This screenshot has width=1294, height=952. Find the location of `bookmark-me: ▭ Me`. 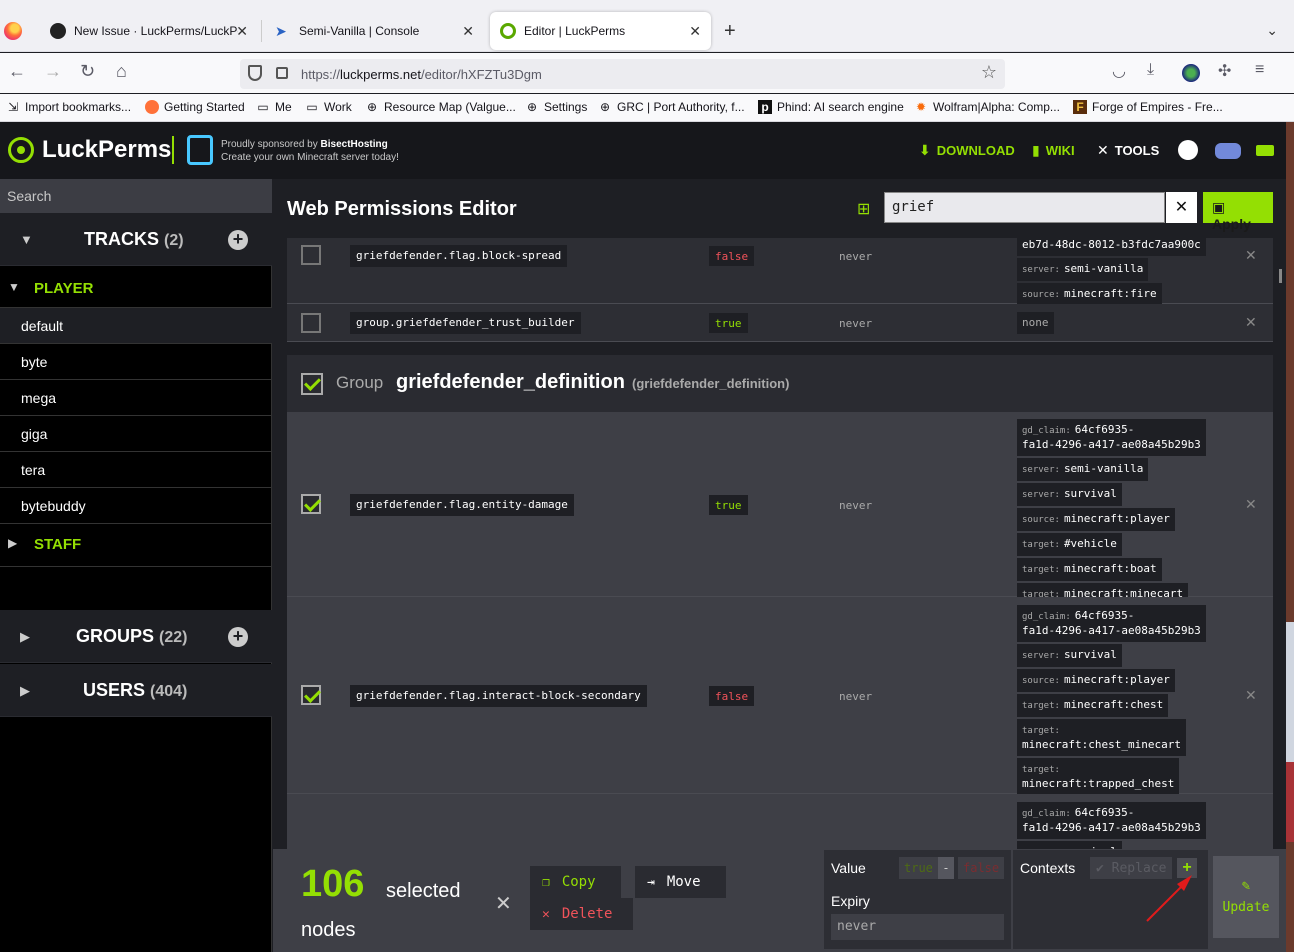

bookmark-me: ▭ Me is located at coordinates (273, 107).